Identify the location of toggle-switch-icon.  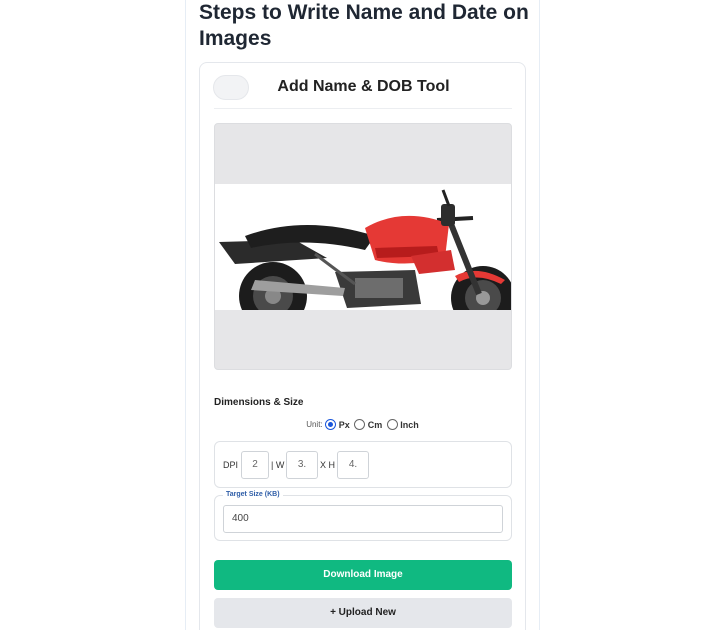
(231, 87).